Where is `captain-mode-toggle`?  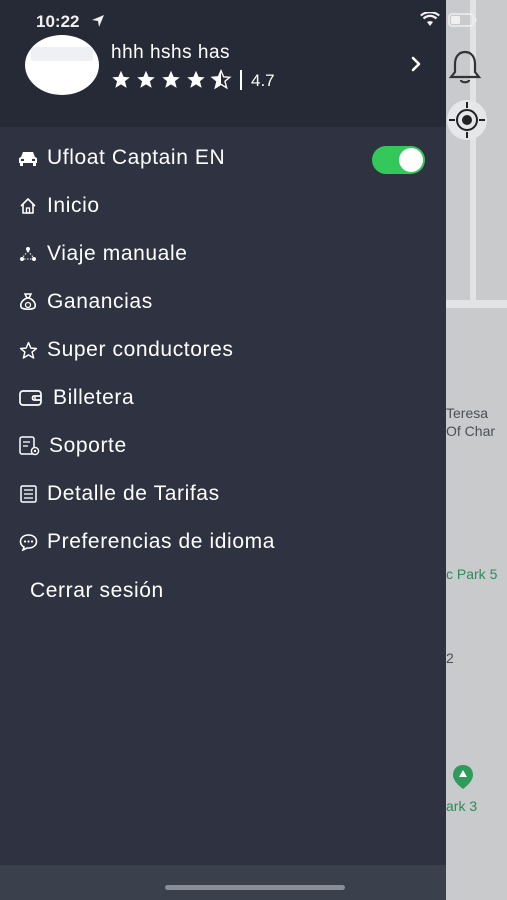 captain-mode-toggle is located at coordinates (398, 160).